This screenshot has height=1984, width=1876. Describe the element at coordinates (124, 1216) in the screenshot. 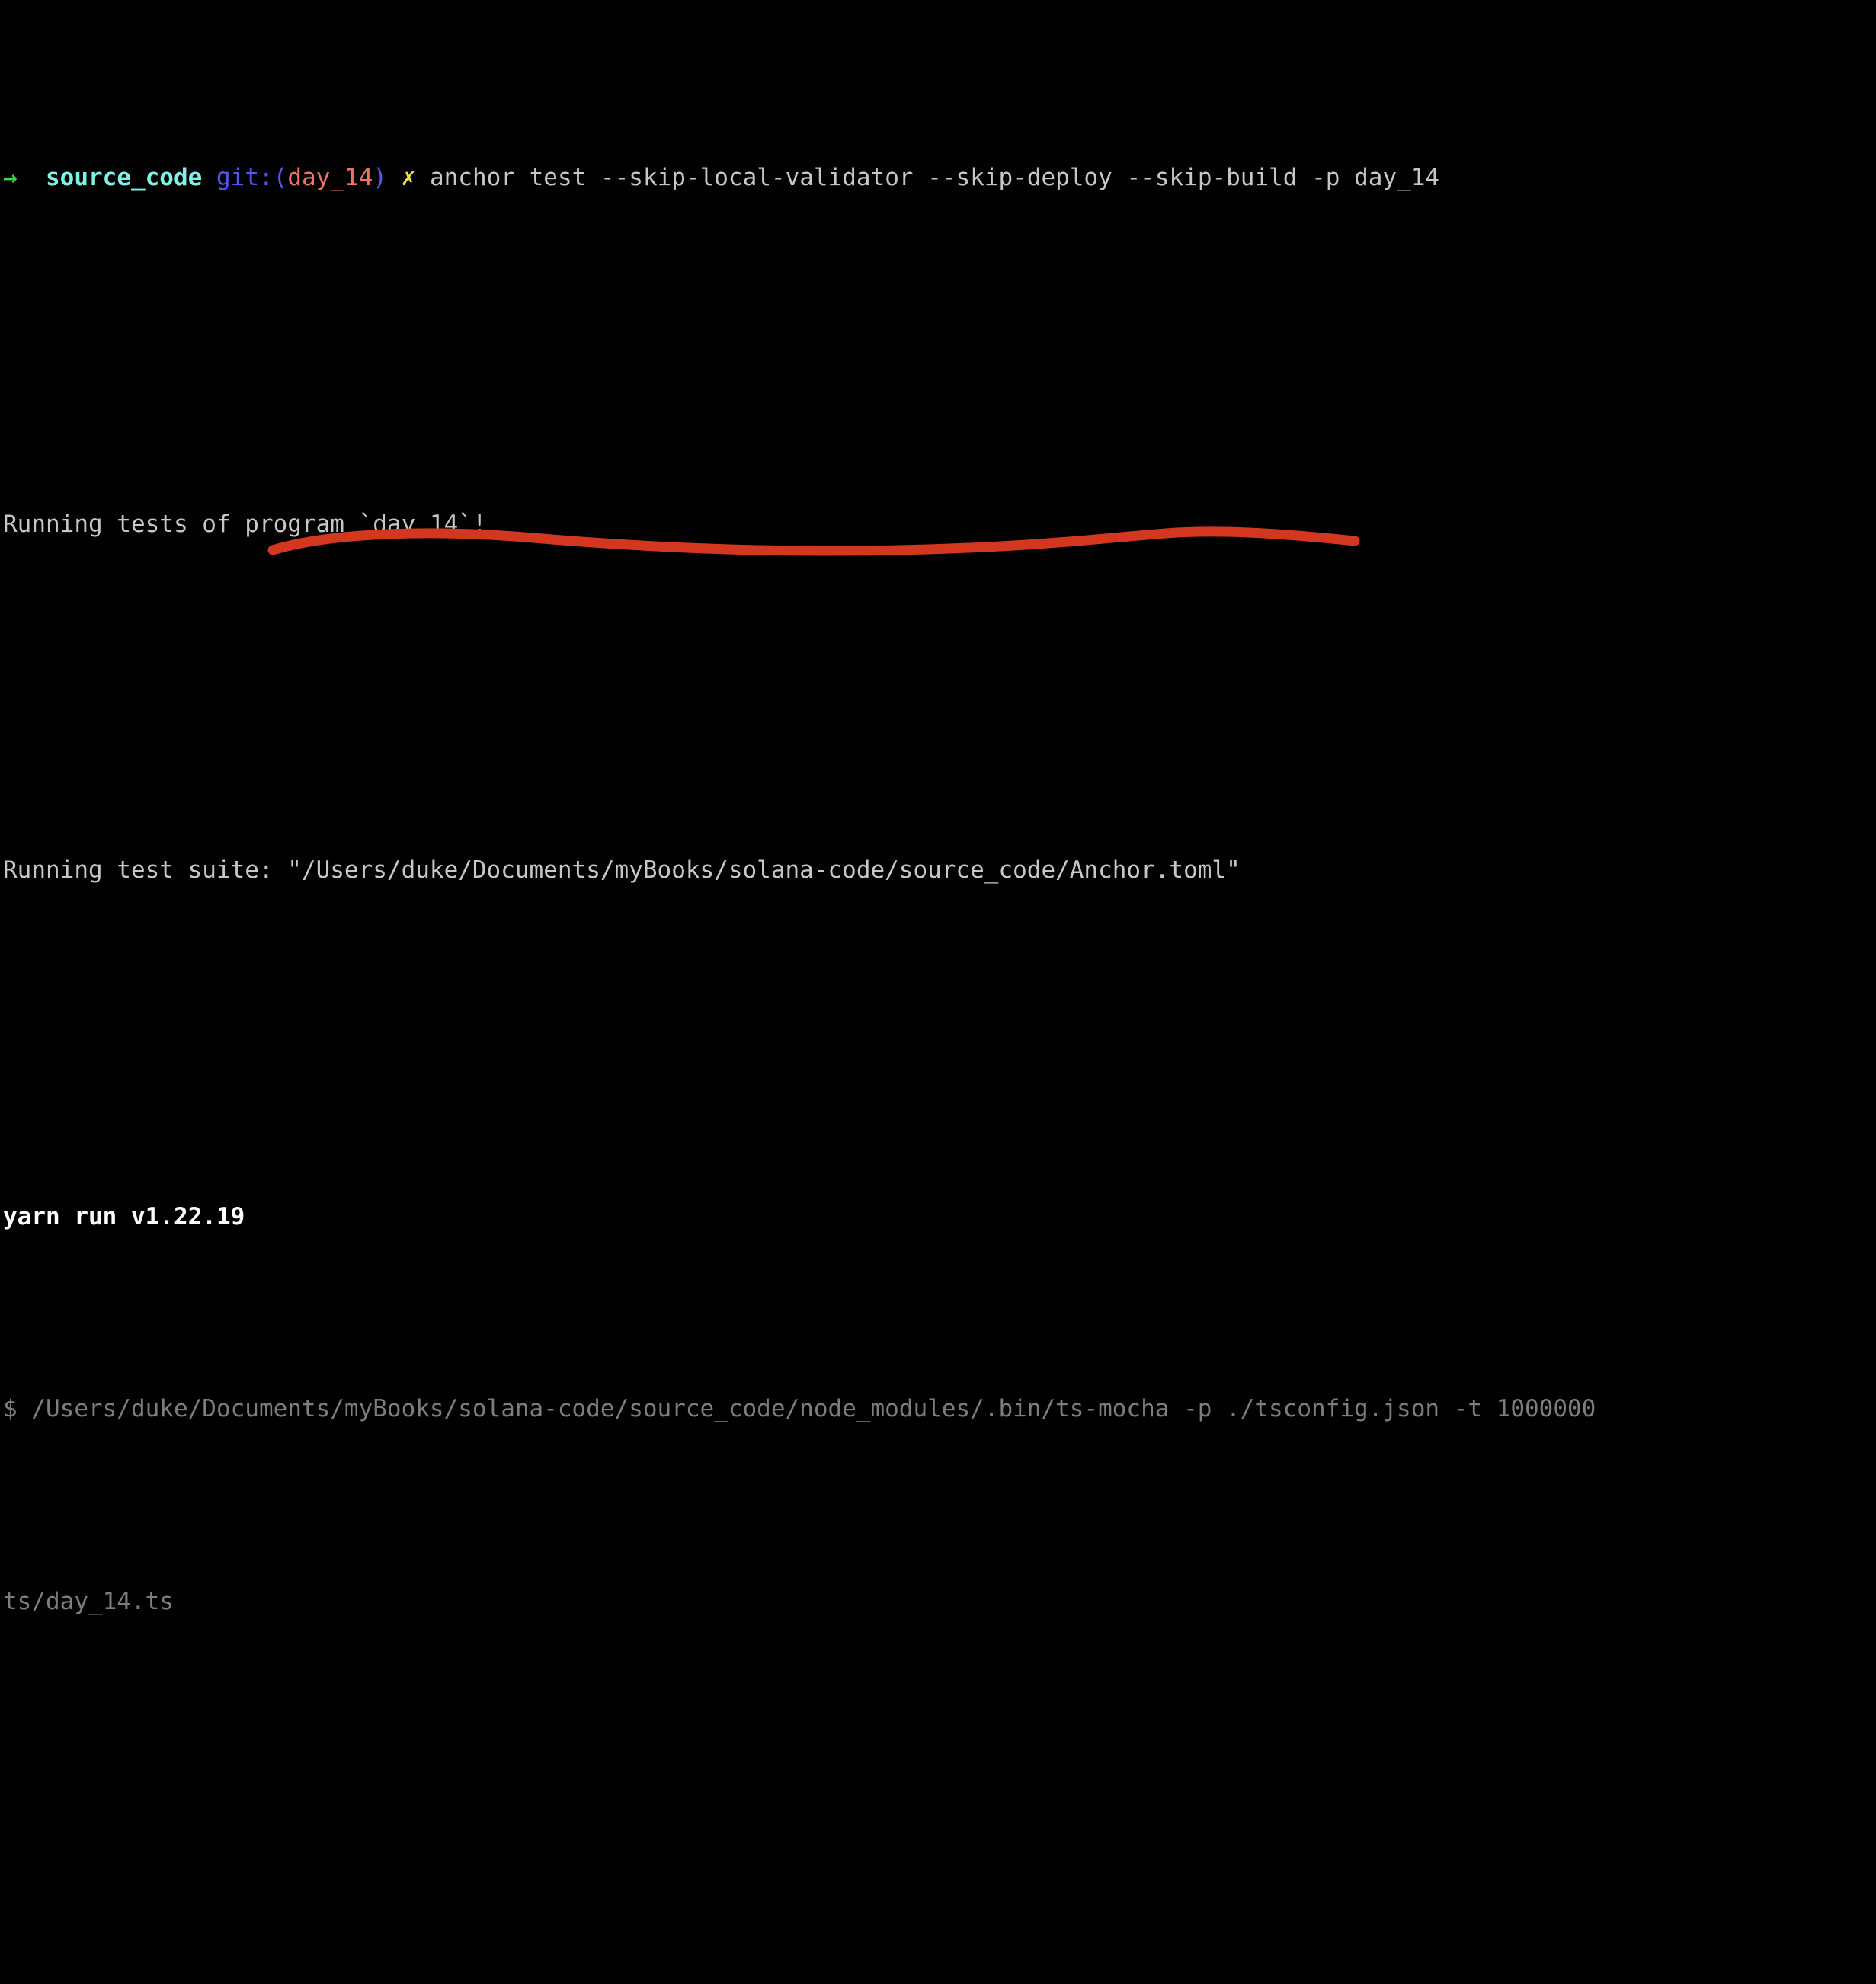

I see `yarn-version-text: yarn run v1.22.19` at that location.